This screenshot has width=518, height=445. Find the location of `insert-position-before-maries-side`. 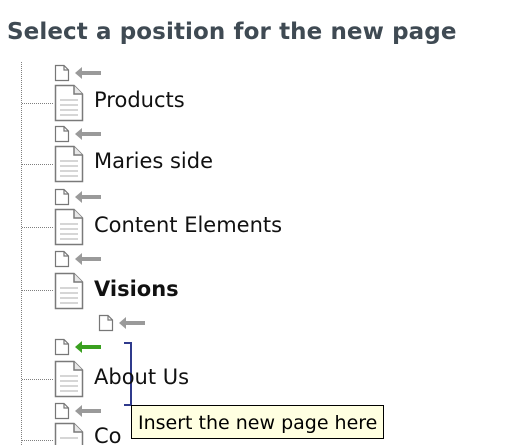

insert-position-before-maries-side is located at coordinates (78, 134).